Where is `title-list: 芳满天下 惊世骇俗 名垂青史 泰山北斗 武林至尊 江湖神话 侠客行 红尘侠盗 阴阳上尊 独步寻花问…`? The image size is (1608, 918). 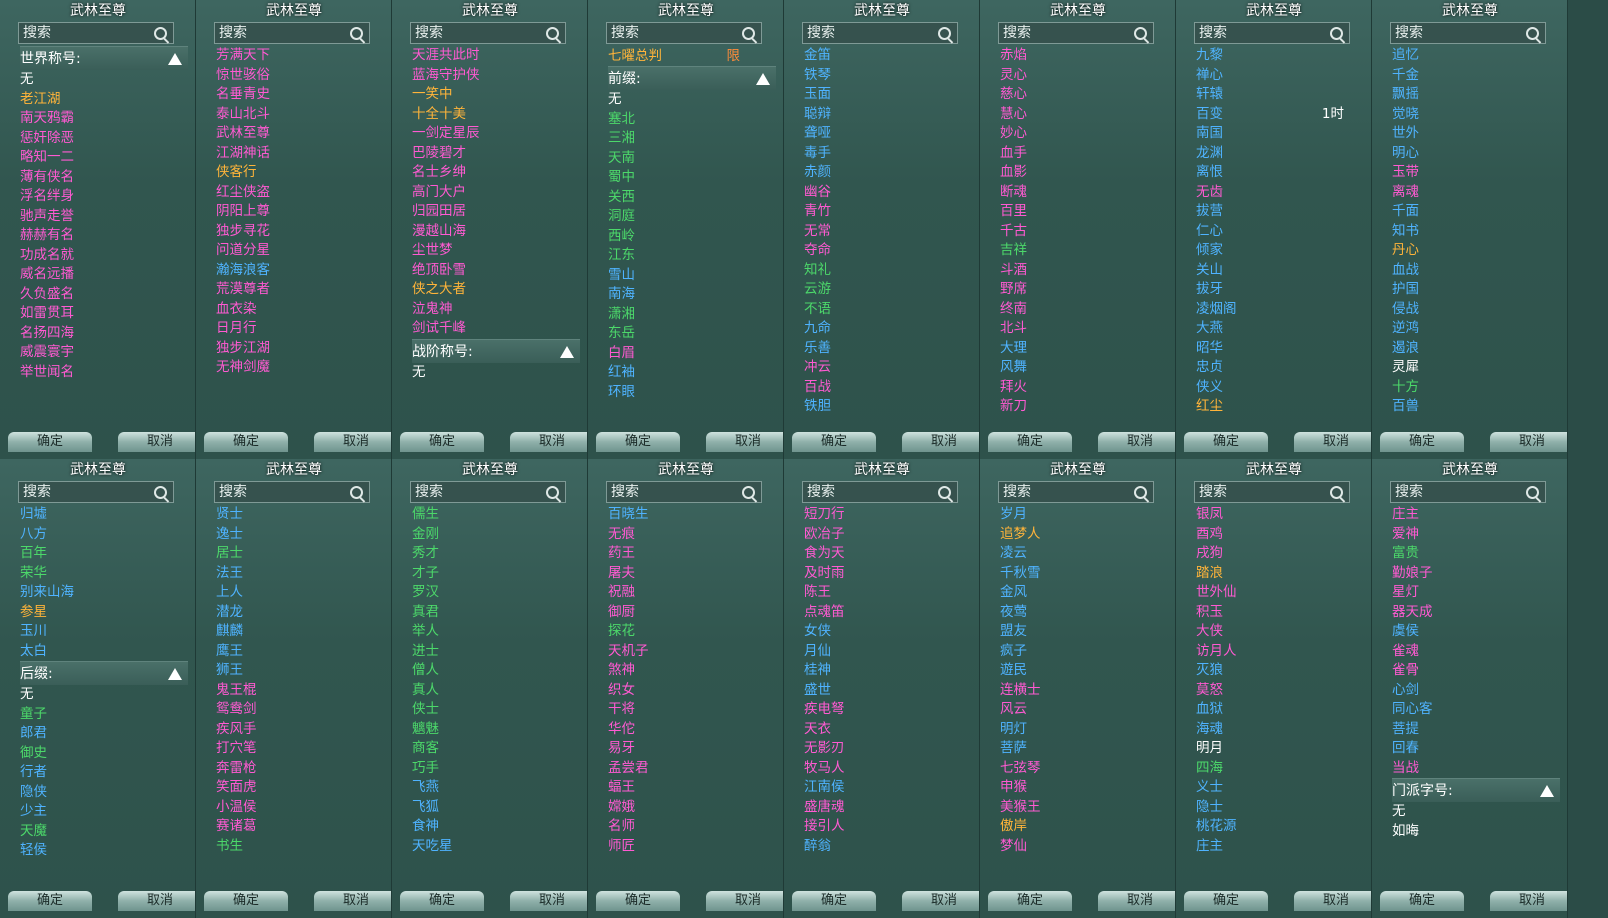 title-list: 芳满天下 惊世骇俗 名垂青史 泰山北斗 武林至尊 江湖神话 侠客行 红尘侠盗 阴阳上尊 独步寻花问… is located at coordinates (300, 237).